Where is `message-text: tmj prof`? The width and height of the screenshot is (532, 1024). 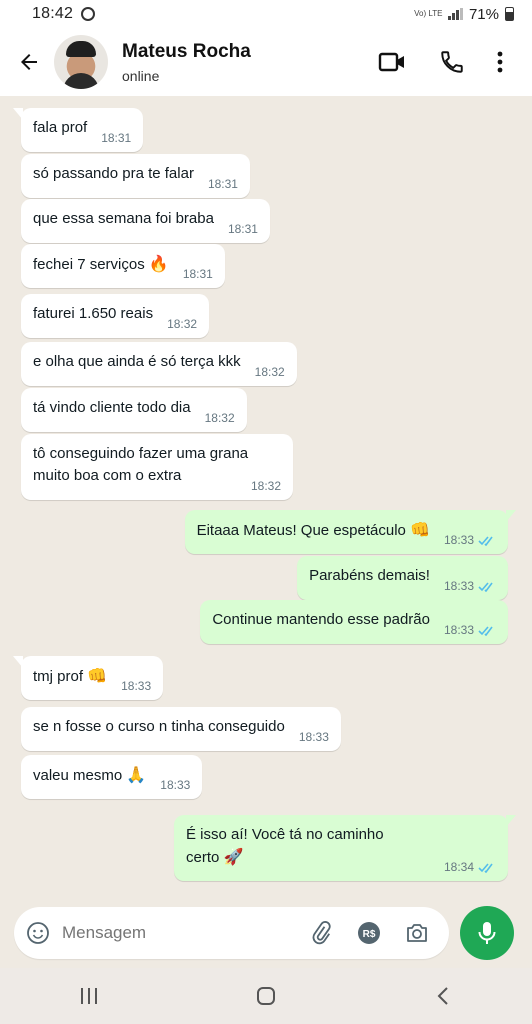 message-text: tmj prof is located at coordinates (58, 676).